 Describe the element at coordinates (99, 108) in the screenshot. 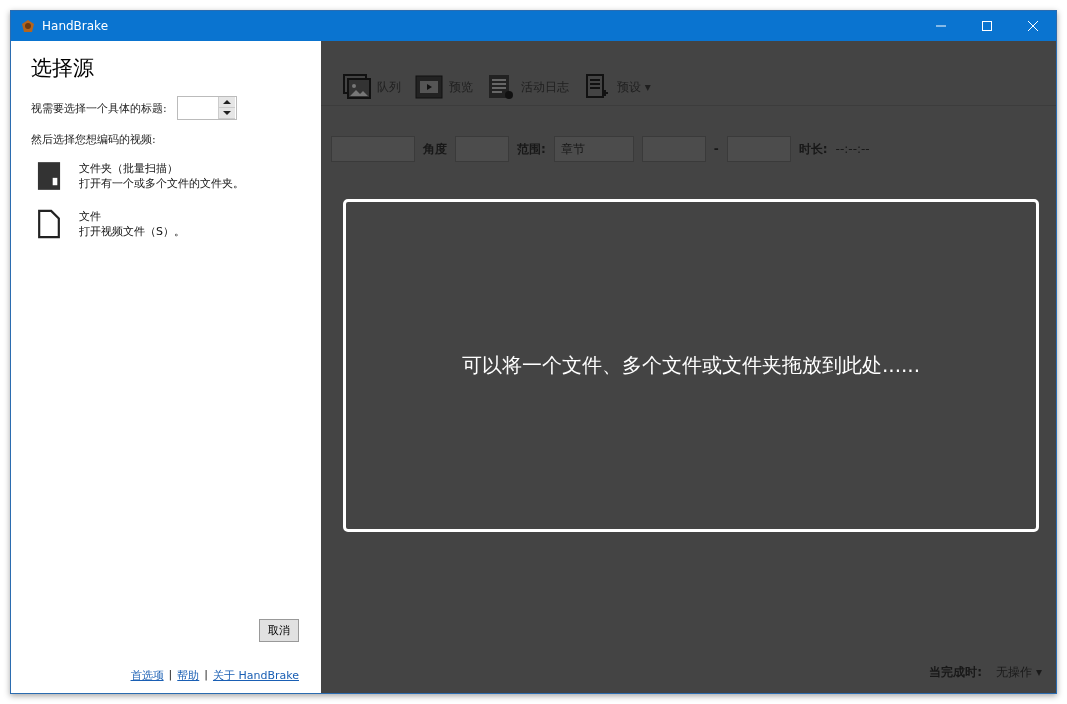

I see `title-prompt: 视需要选择一个具体的标题:` at that location.